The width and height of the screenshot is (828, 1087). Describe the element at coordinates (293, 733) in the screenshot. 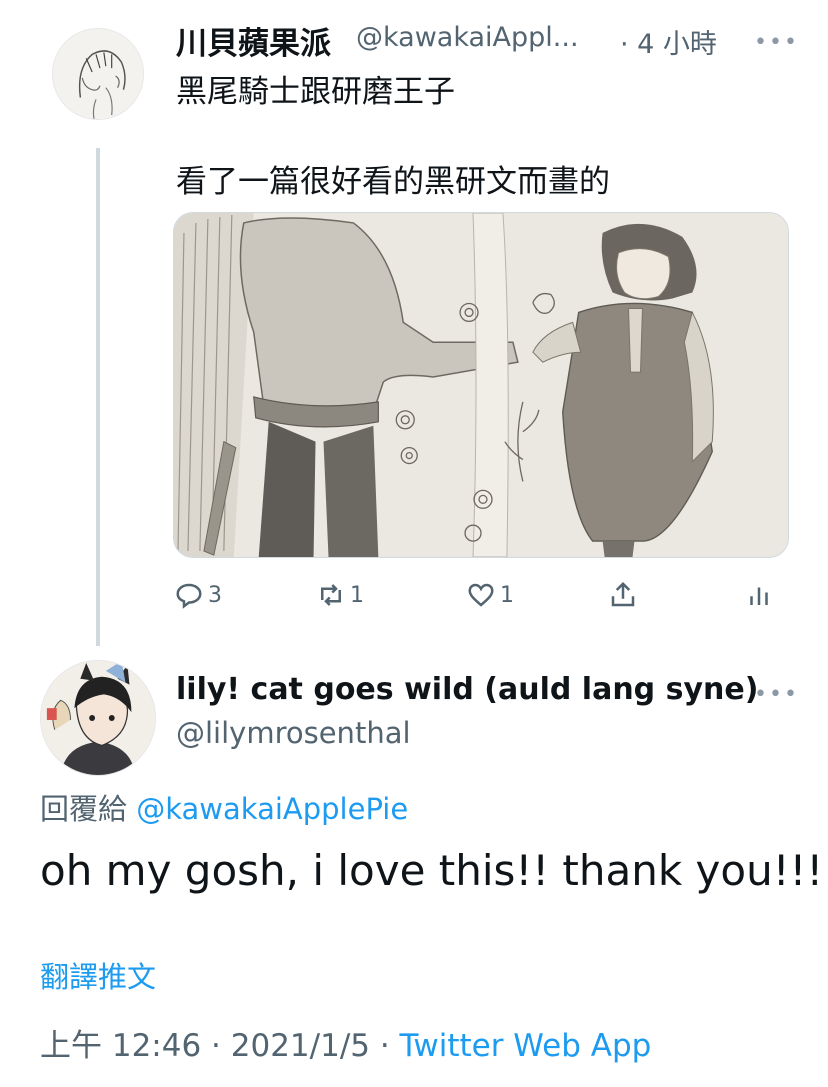

I see `reply-handle: @lilymrosenthal` at that location.